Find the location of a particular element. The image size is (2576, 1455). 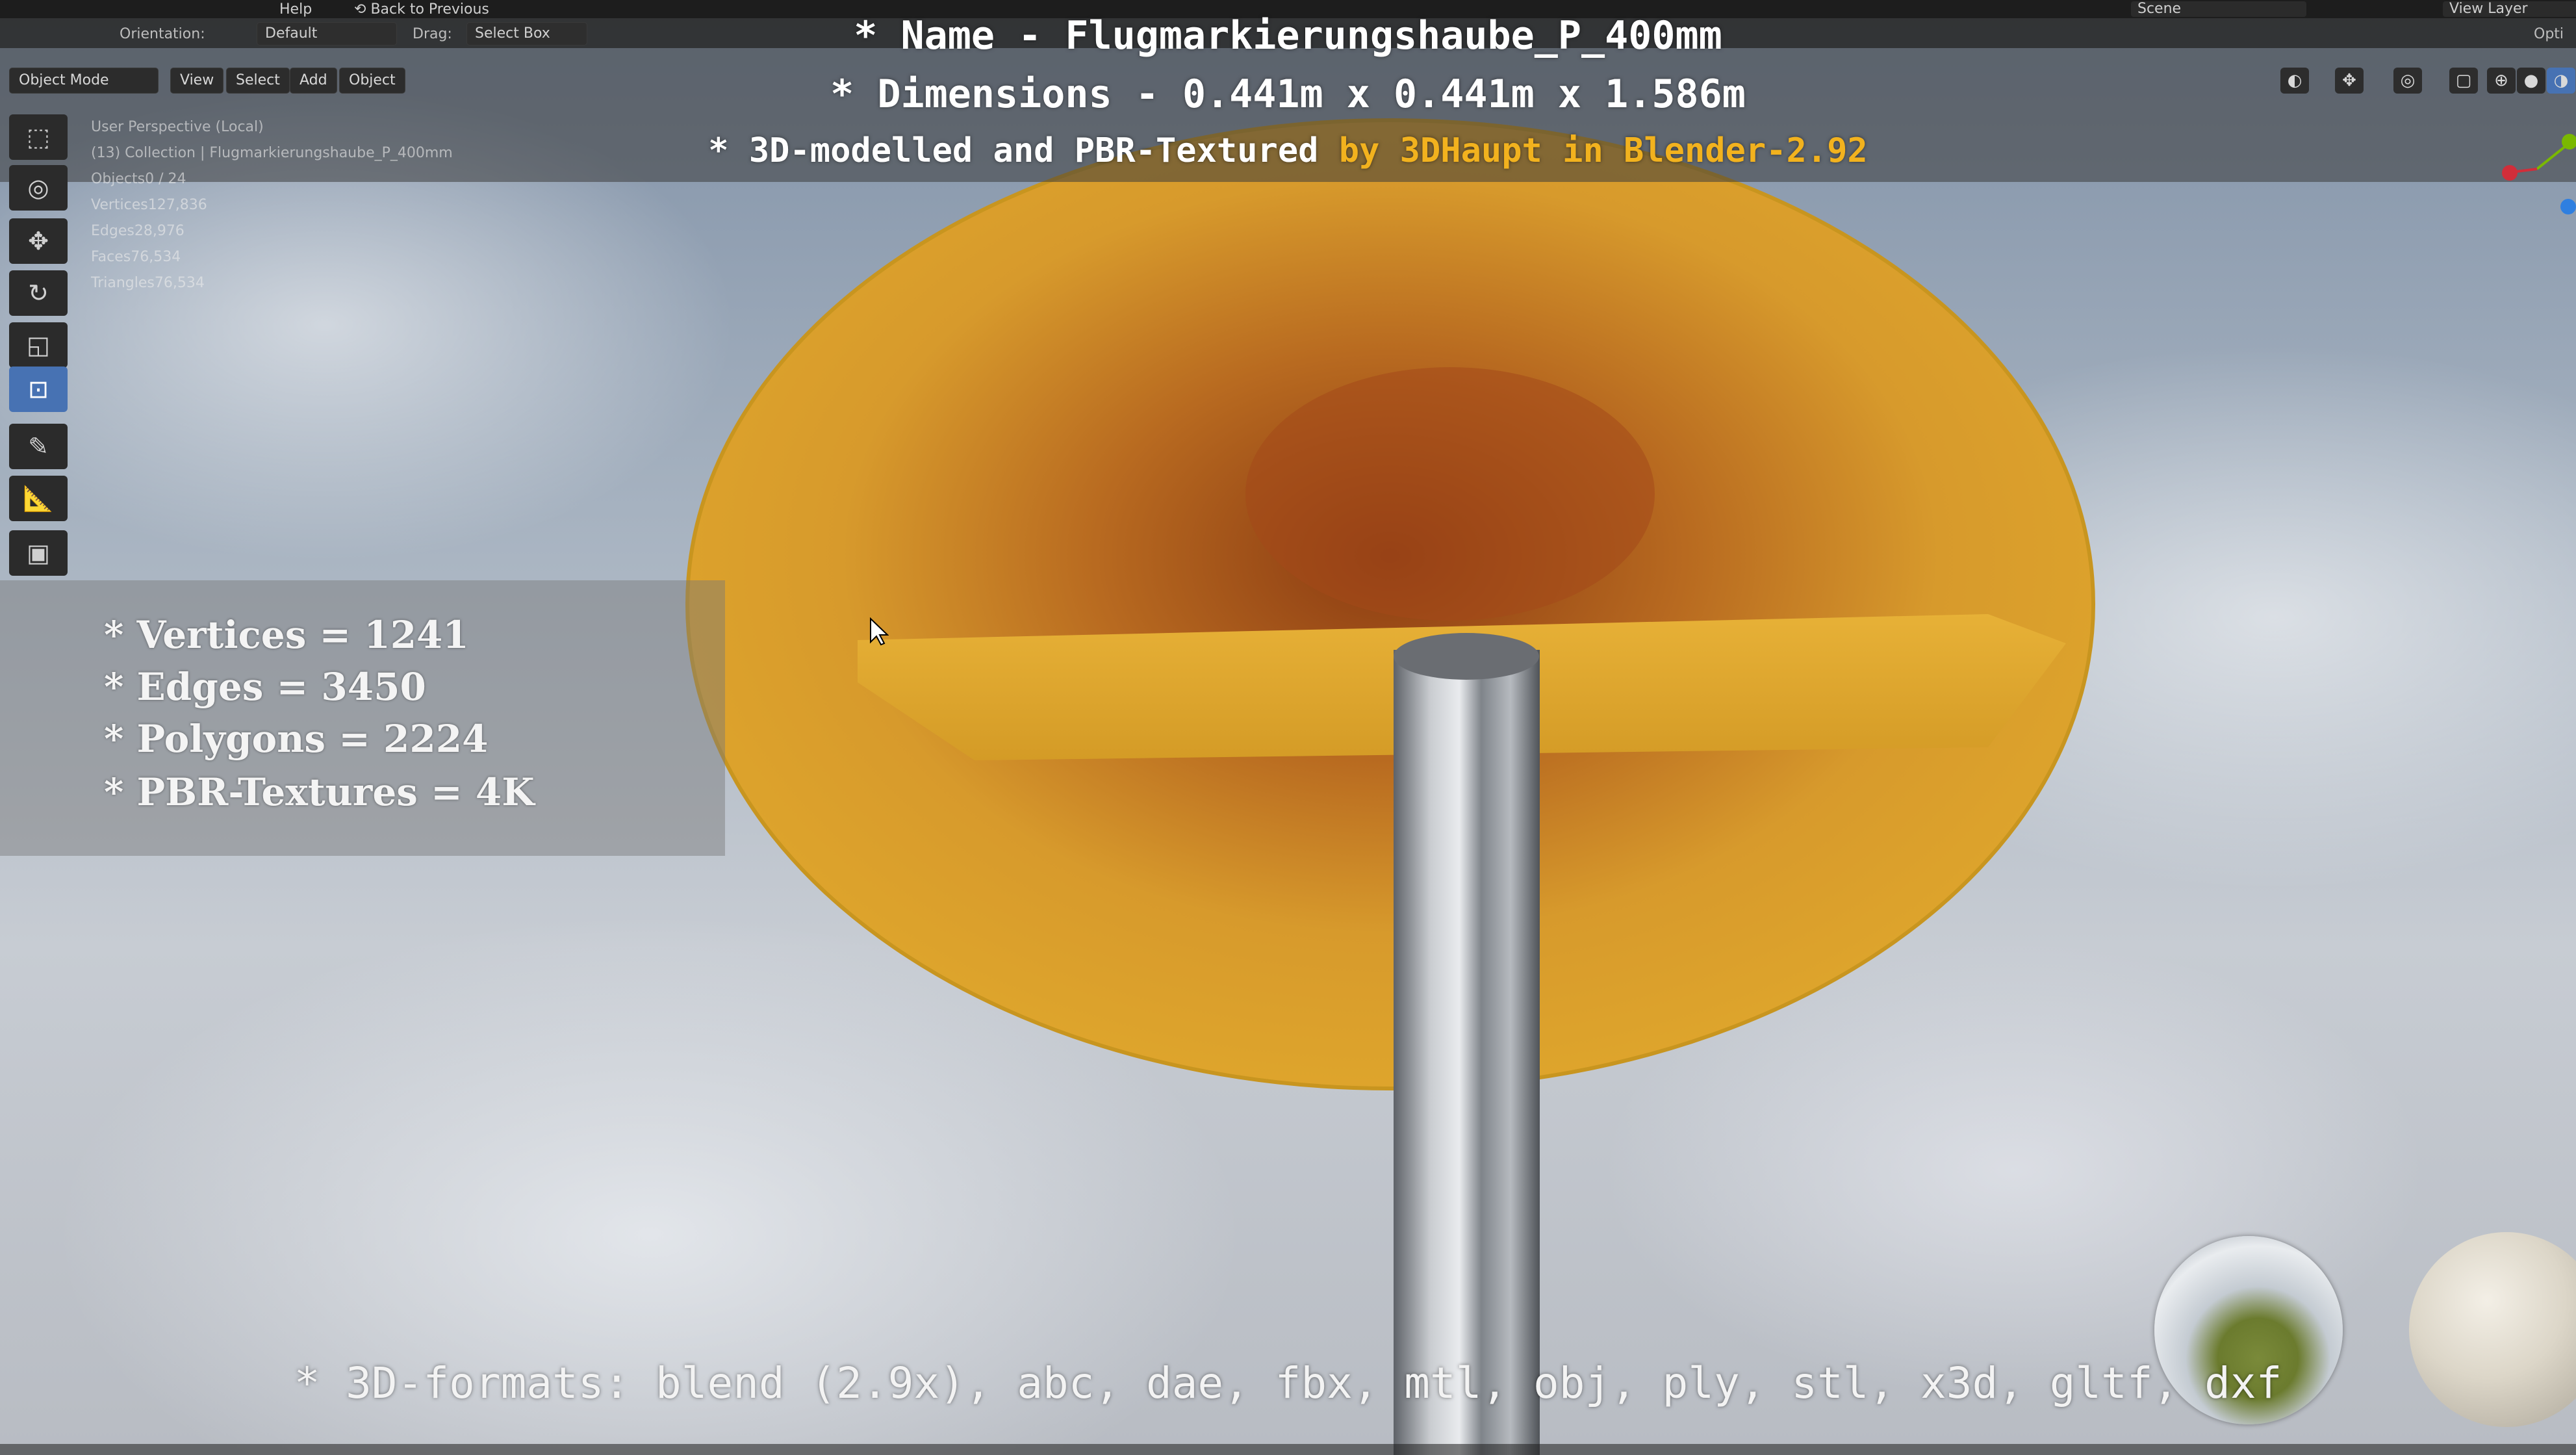

vertices-count: * Vertices = 1241 is located at coordinates (286, 635).